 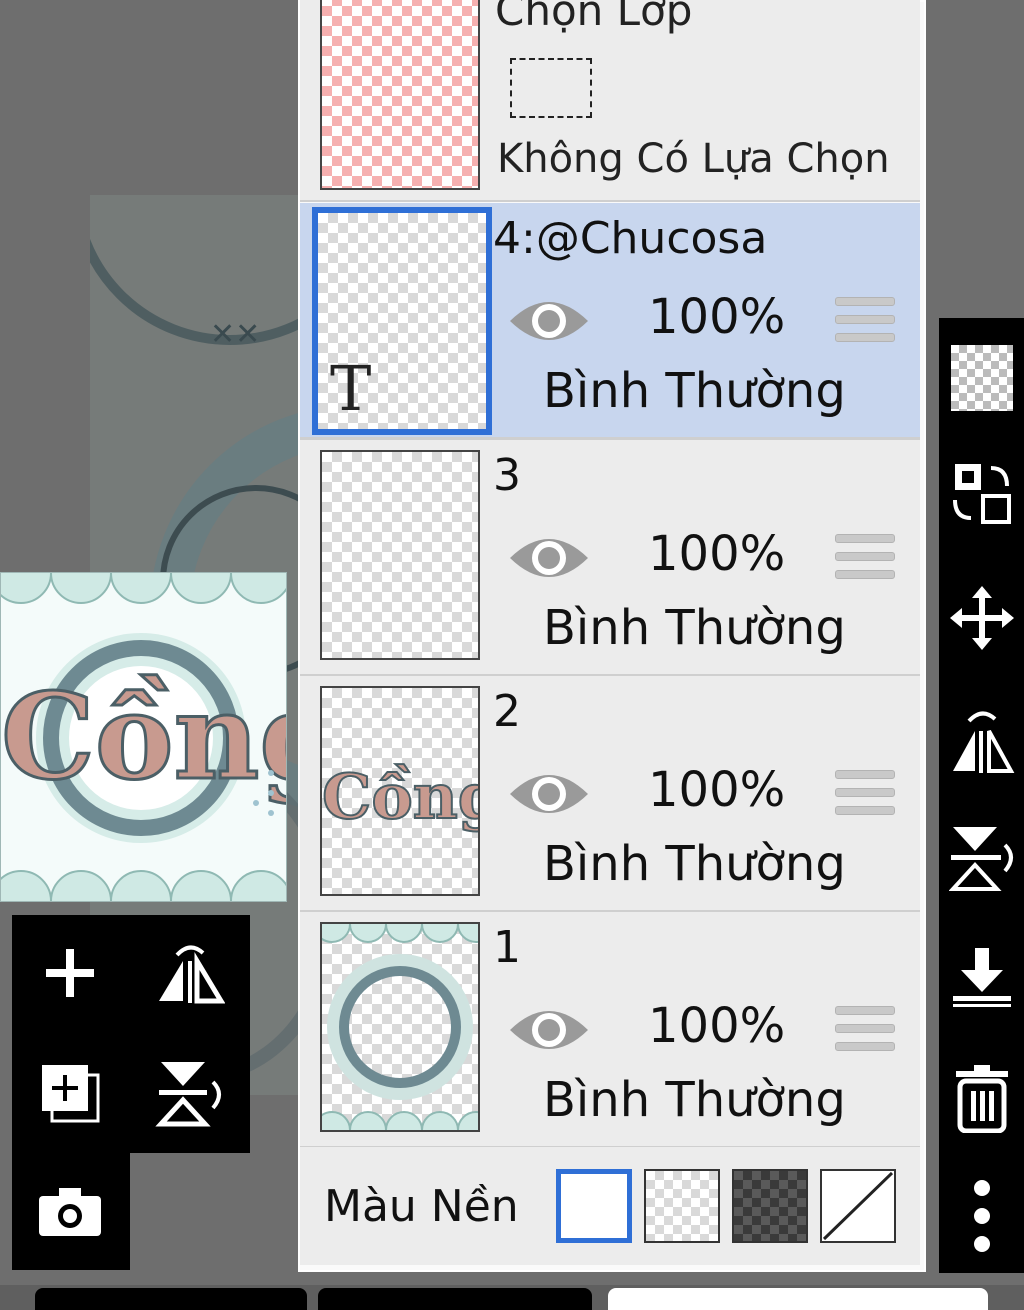 I want to click on layer-row-4: T 4:@Chucosa 100% Bình Thường, so click(x=610, y=321).